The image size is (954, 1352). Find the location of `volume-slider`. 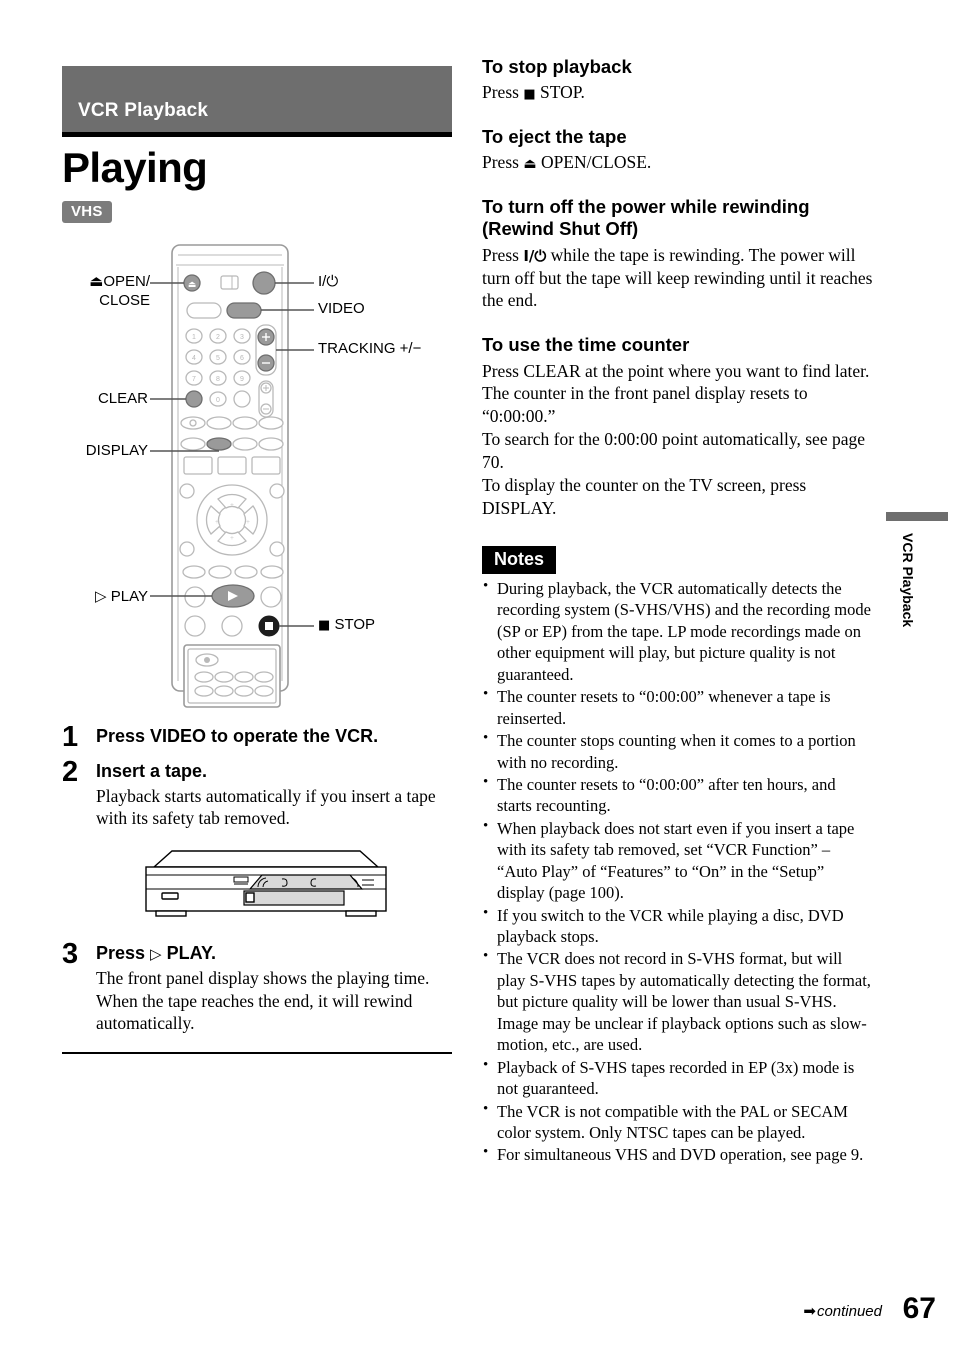

volume-slider is located at coordinates (266, 399).